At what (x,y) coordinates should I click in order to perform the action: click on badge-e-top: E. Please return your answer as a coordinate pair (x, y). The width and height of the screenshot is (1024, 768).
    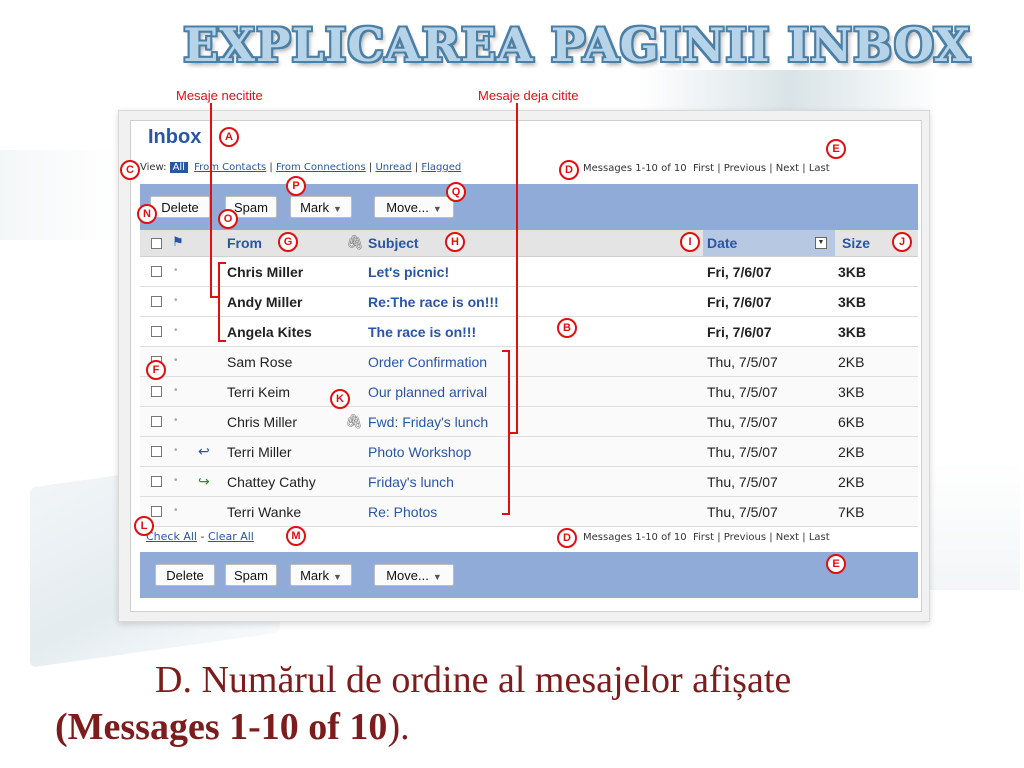
    Looking at the image, I should click on (836, 149).